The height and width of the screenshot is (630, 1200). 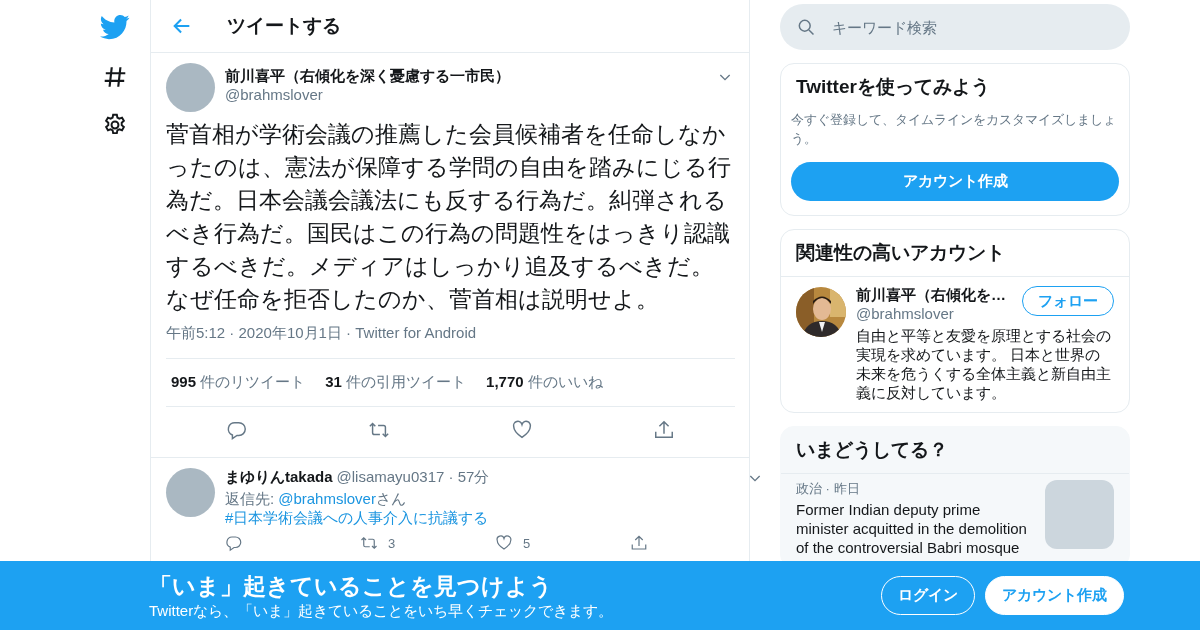 I want to click on mention-link: @brahmslover, so click(x=327, y=498).